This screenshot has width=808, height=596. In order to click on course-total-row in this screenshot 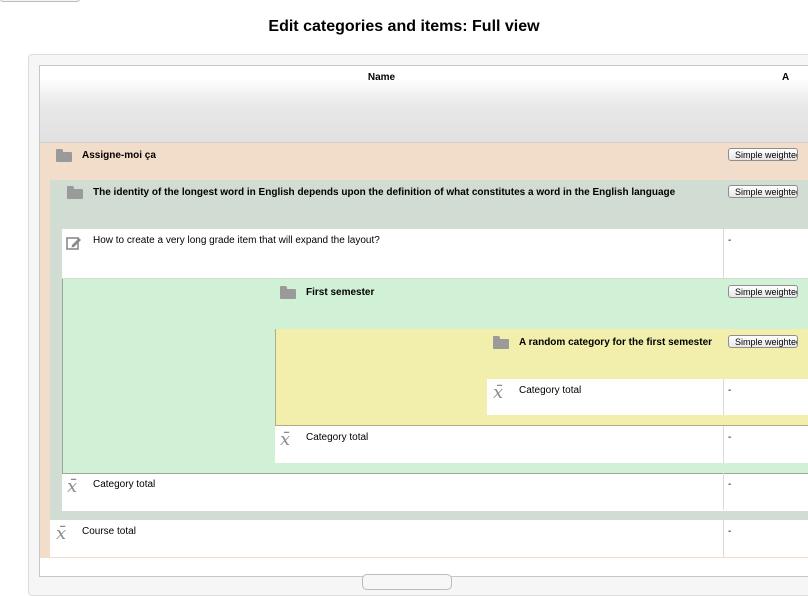, I will do `click(429, 538)`.